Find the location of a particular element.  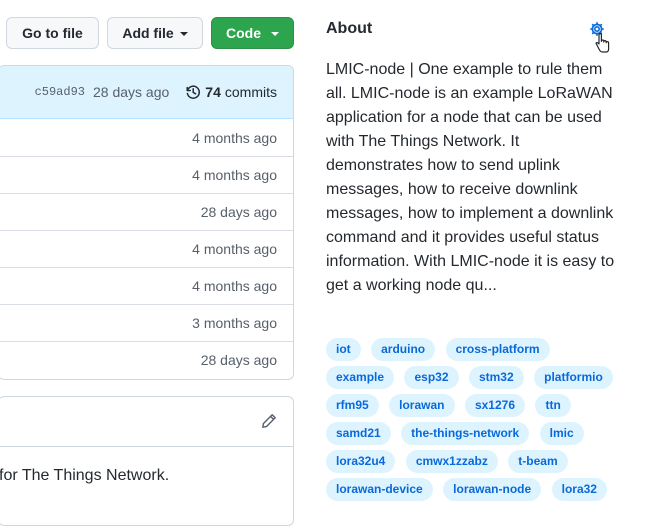

code-label: Code is located at coordinates (243, 33).